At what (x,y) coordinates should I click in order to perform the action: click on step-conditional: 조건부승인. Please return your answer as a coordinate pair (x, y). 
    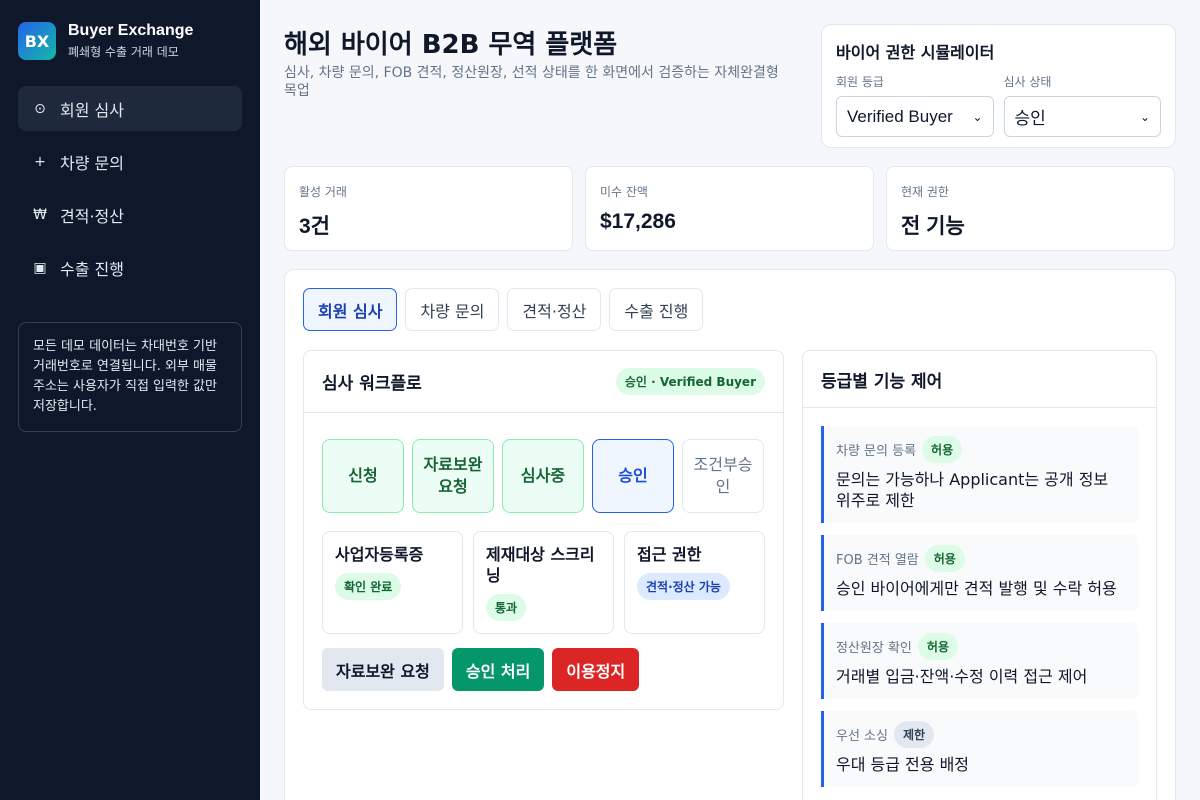
    Looking at the image, I should click on (723, 476).